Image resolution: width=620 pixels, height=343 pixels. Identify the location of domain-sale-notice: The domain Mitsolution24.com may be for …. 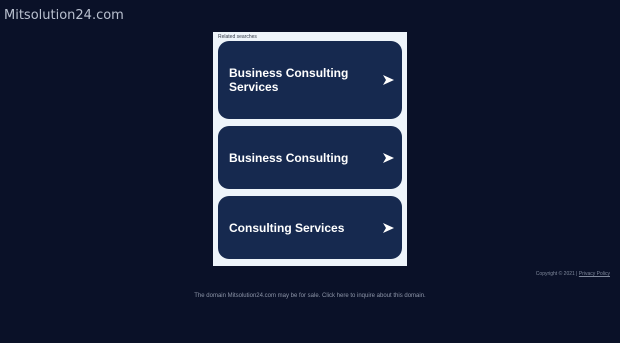
(310, 296).